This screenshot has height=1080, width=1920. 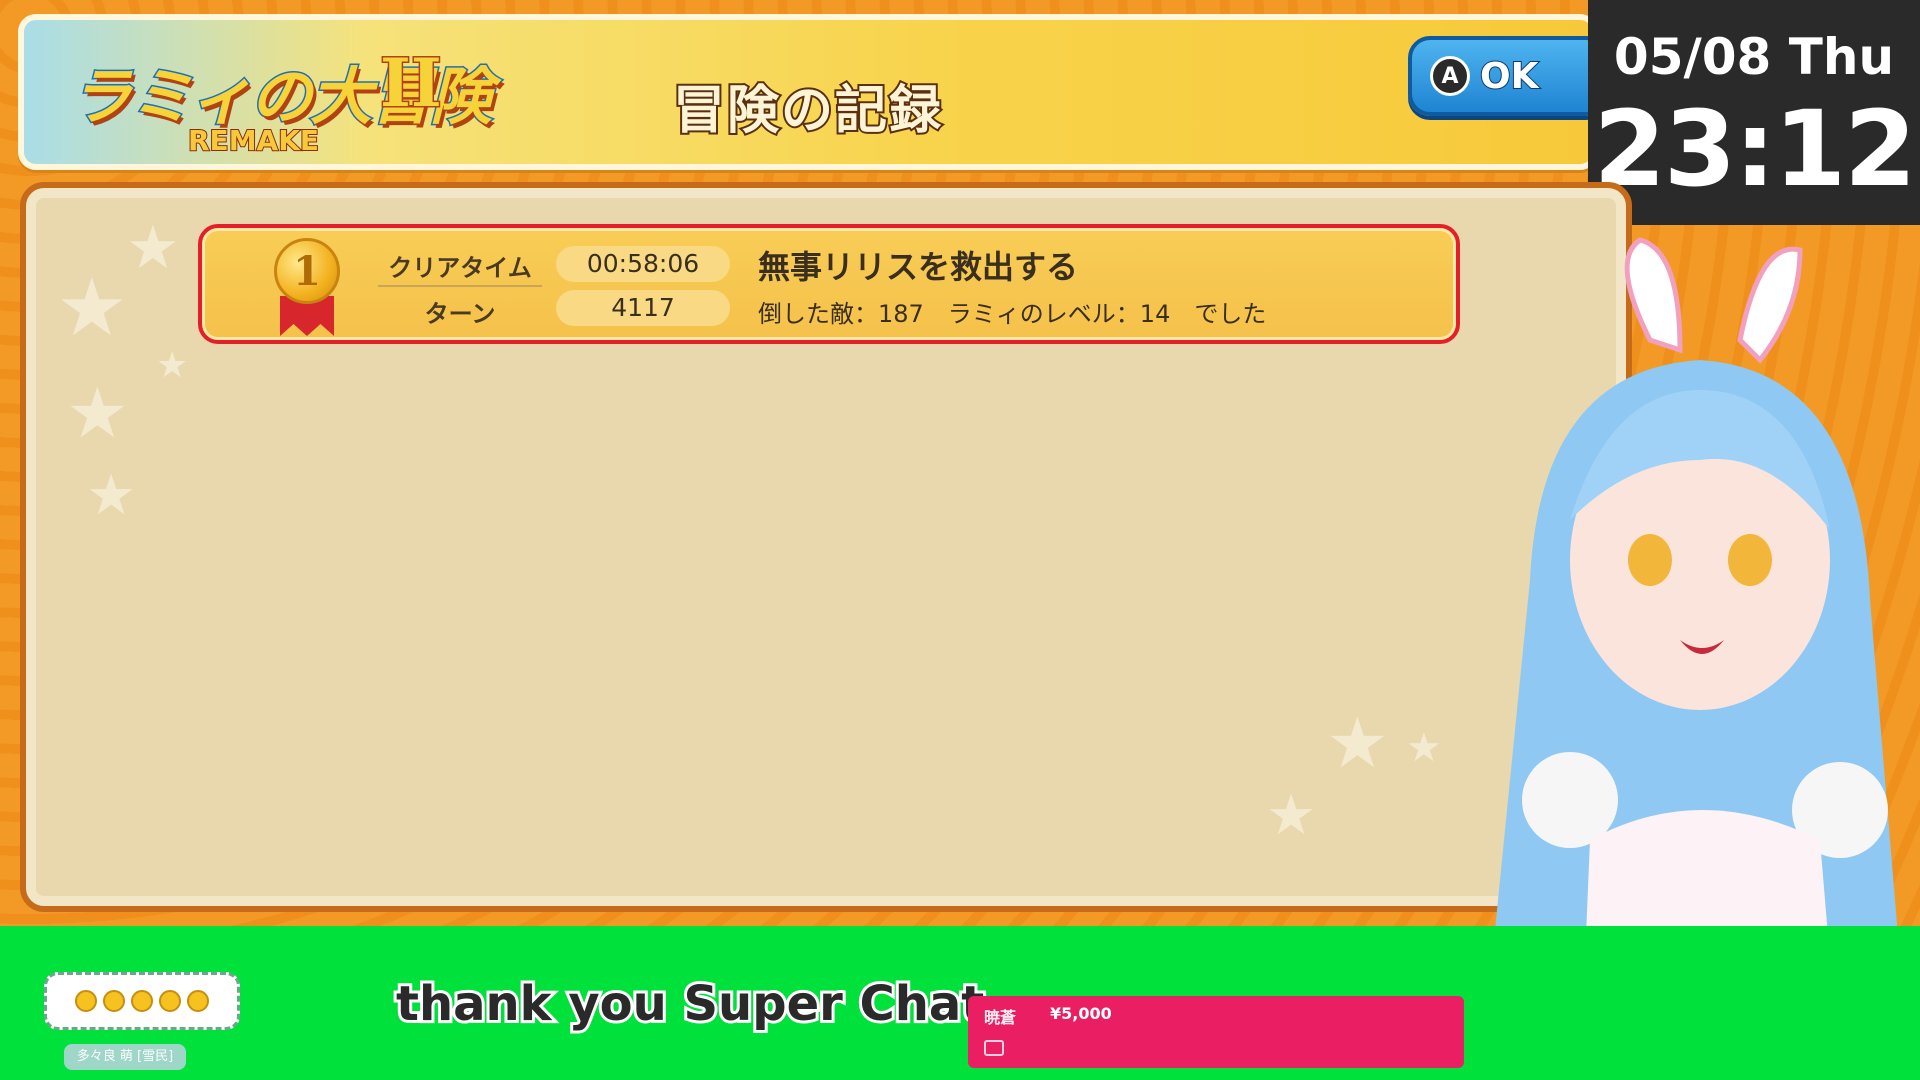 What do you see at coordinates (1754, 149) in the screenshot?
I see `clock-time: 23:12` at bounding box center [1754, 149].